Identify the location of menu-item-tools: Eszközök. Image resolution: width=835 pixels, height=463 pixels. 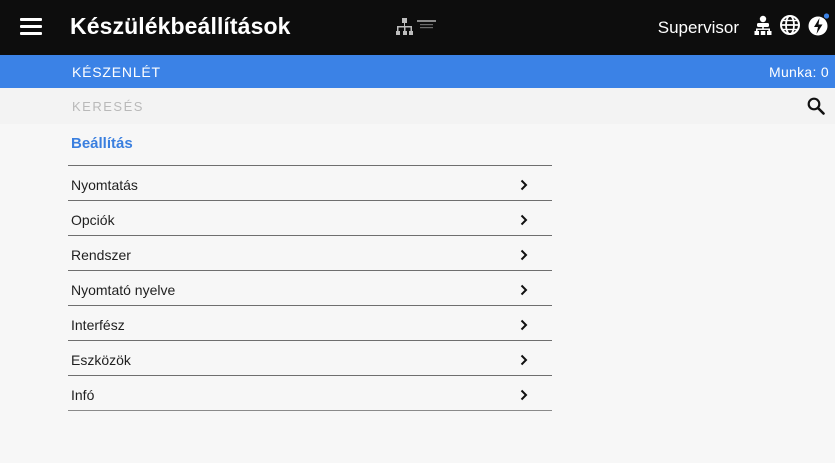
(310, 358).